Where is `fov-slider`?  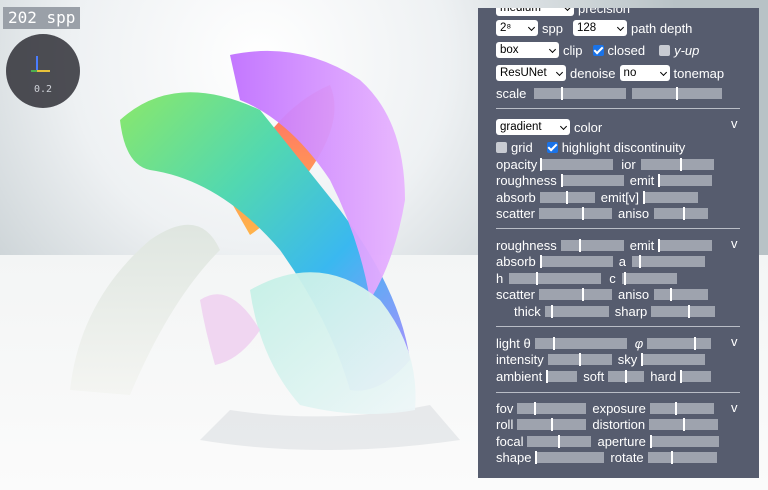 fov-slider is located at coordinates (552, 408).